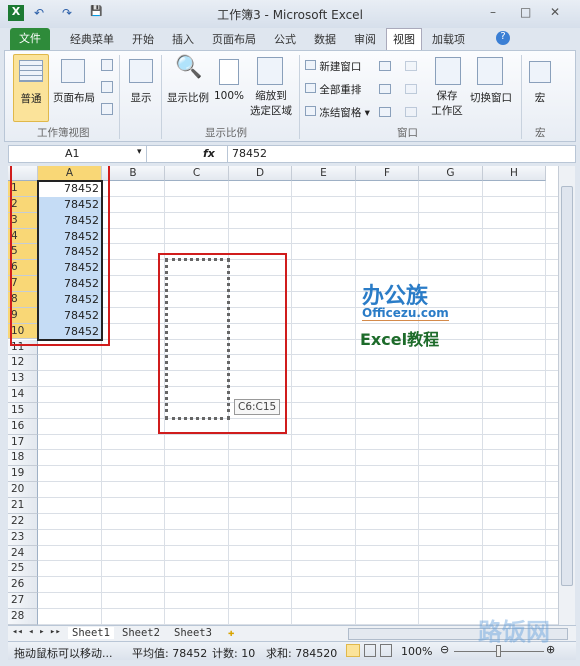 This screenshot has width=580, height=666. Describe the element at coordinates (540, 97) in the screenshot. I see `macros-button: 宏` at that location.